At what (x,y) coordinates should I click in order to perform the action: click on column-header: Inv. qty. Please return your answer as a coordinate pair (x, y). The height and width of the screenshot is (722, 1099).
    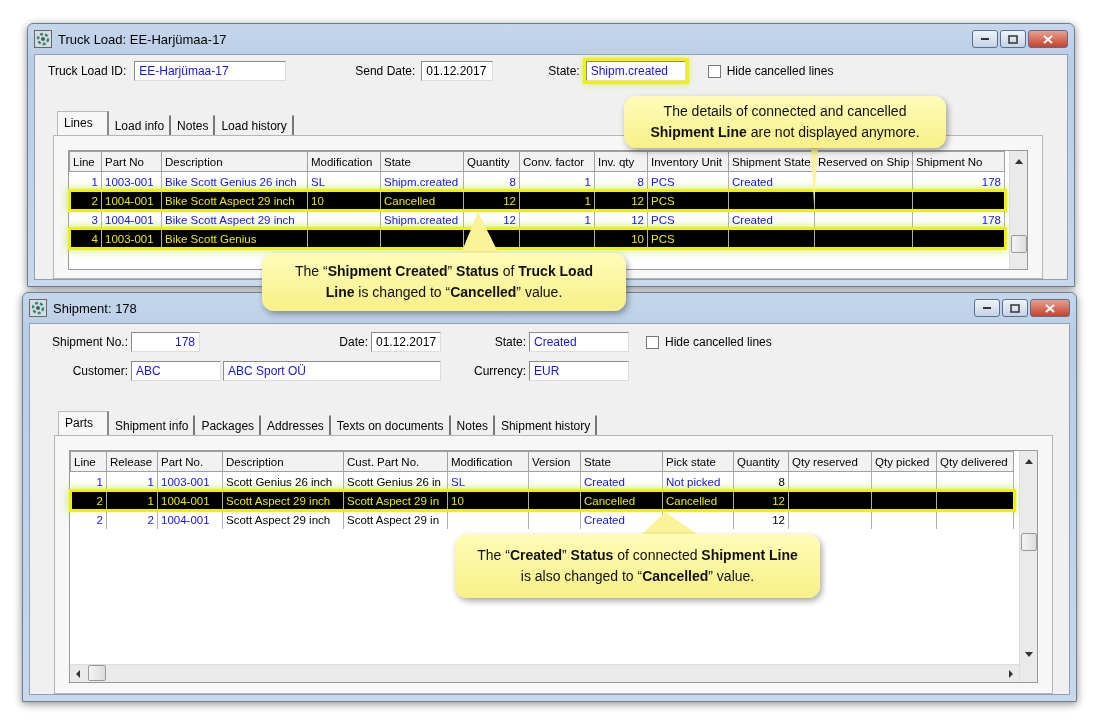
    Looking at the image, I should click on (621, 161).